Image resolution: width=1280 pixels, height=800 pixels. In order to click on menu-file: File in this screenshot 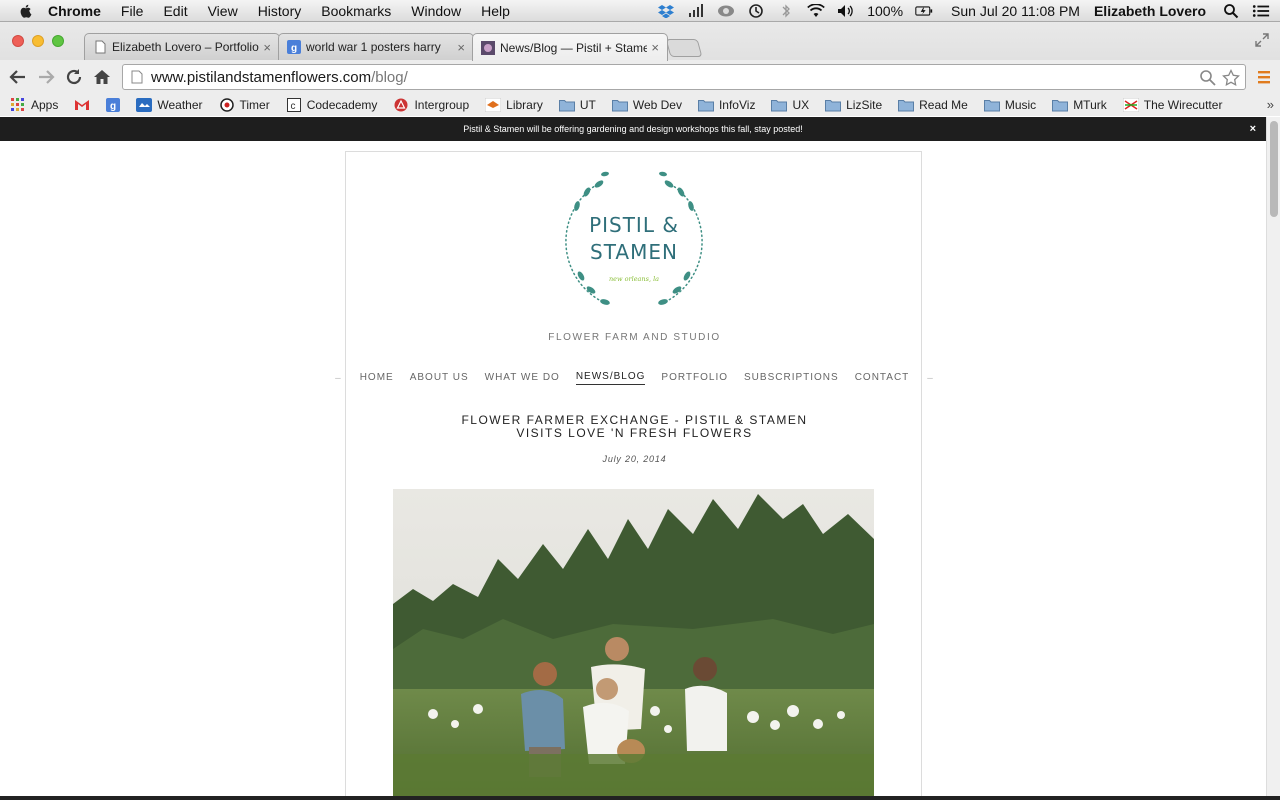, I will do `click(132, 11)`.